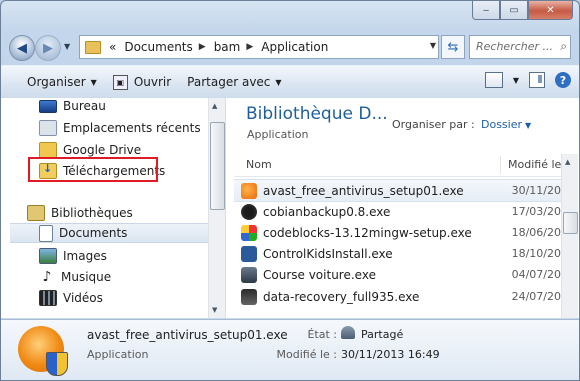 Image resolution: width=580 pixels, height=381 pixels. I want to click on search-input: Rechercher ... ⌕, so click(520, 47).